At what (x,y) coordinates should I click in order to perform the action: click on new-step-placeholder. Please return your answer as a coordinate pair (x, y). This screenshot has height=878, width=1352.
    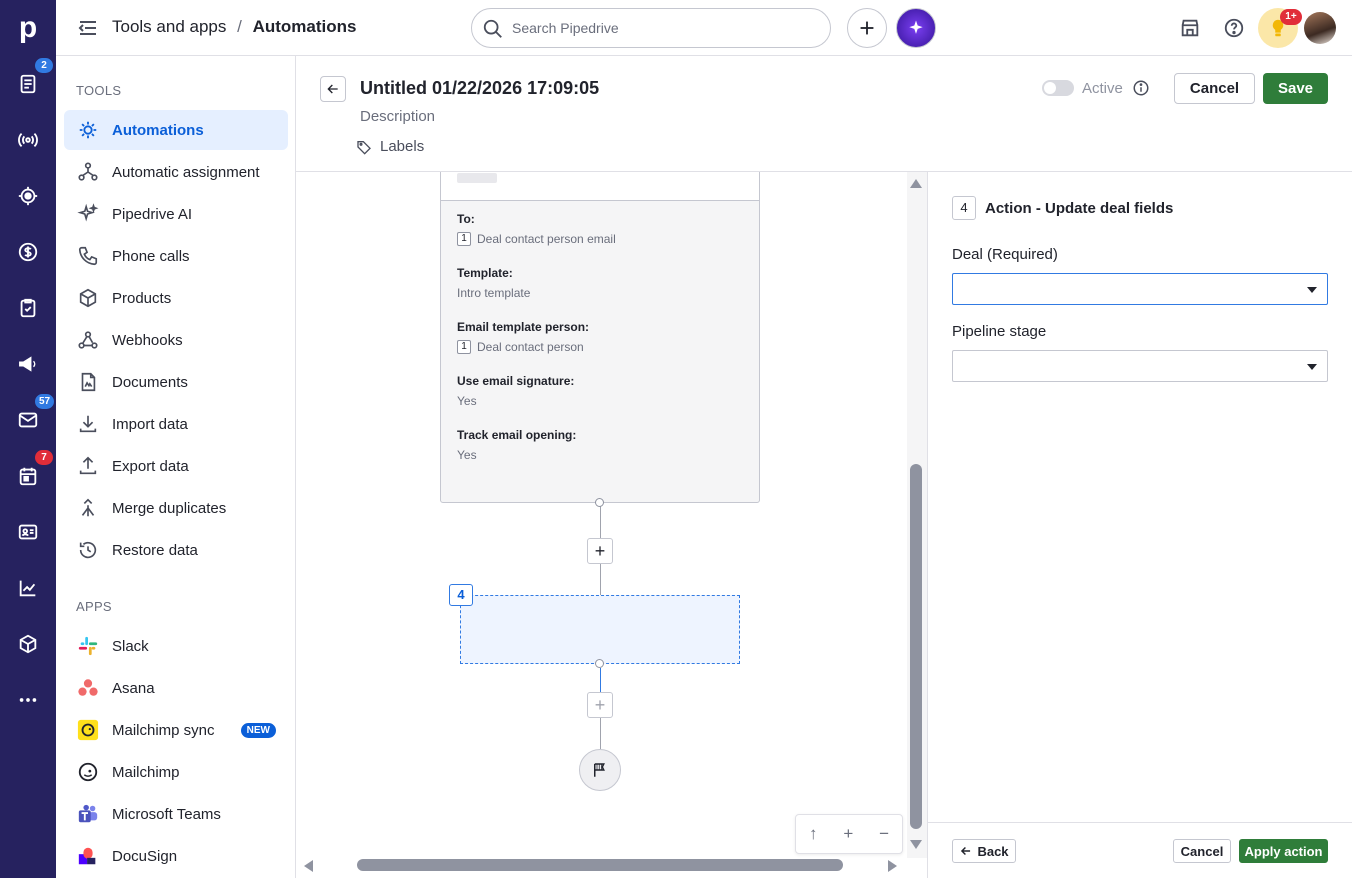
    Looking at the image, I should click on (600, 629).